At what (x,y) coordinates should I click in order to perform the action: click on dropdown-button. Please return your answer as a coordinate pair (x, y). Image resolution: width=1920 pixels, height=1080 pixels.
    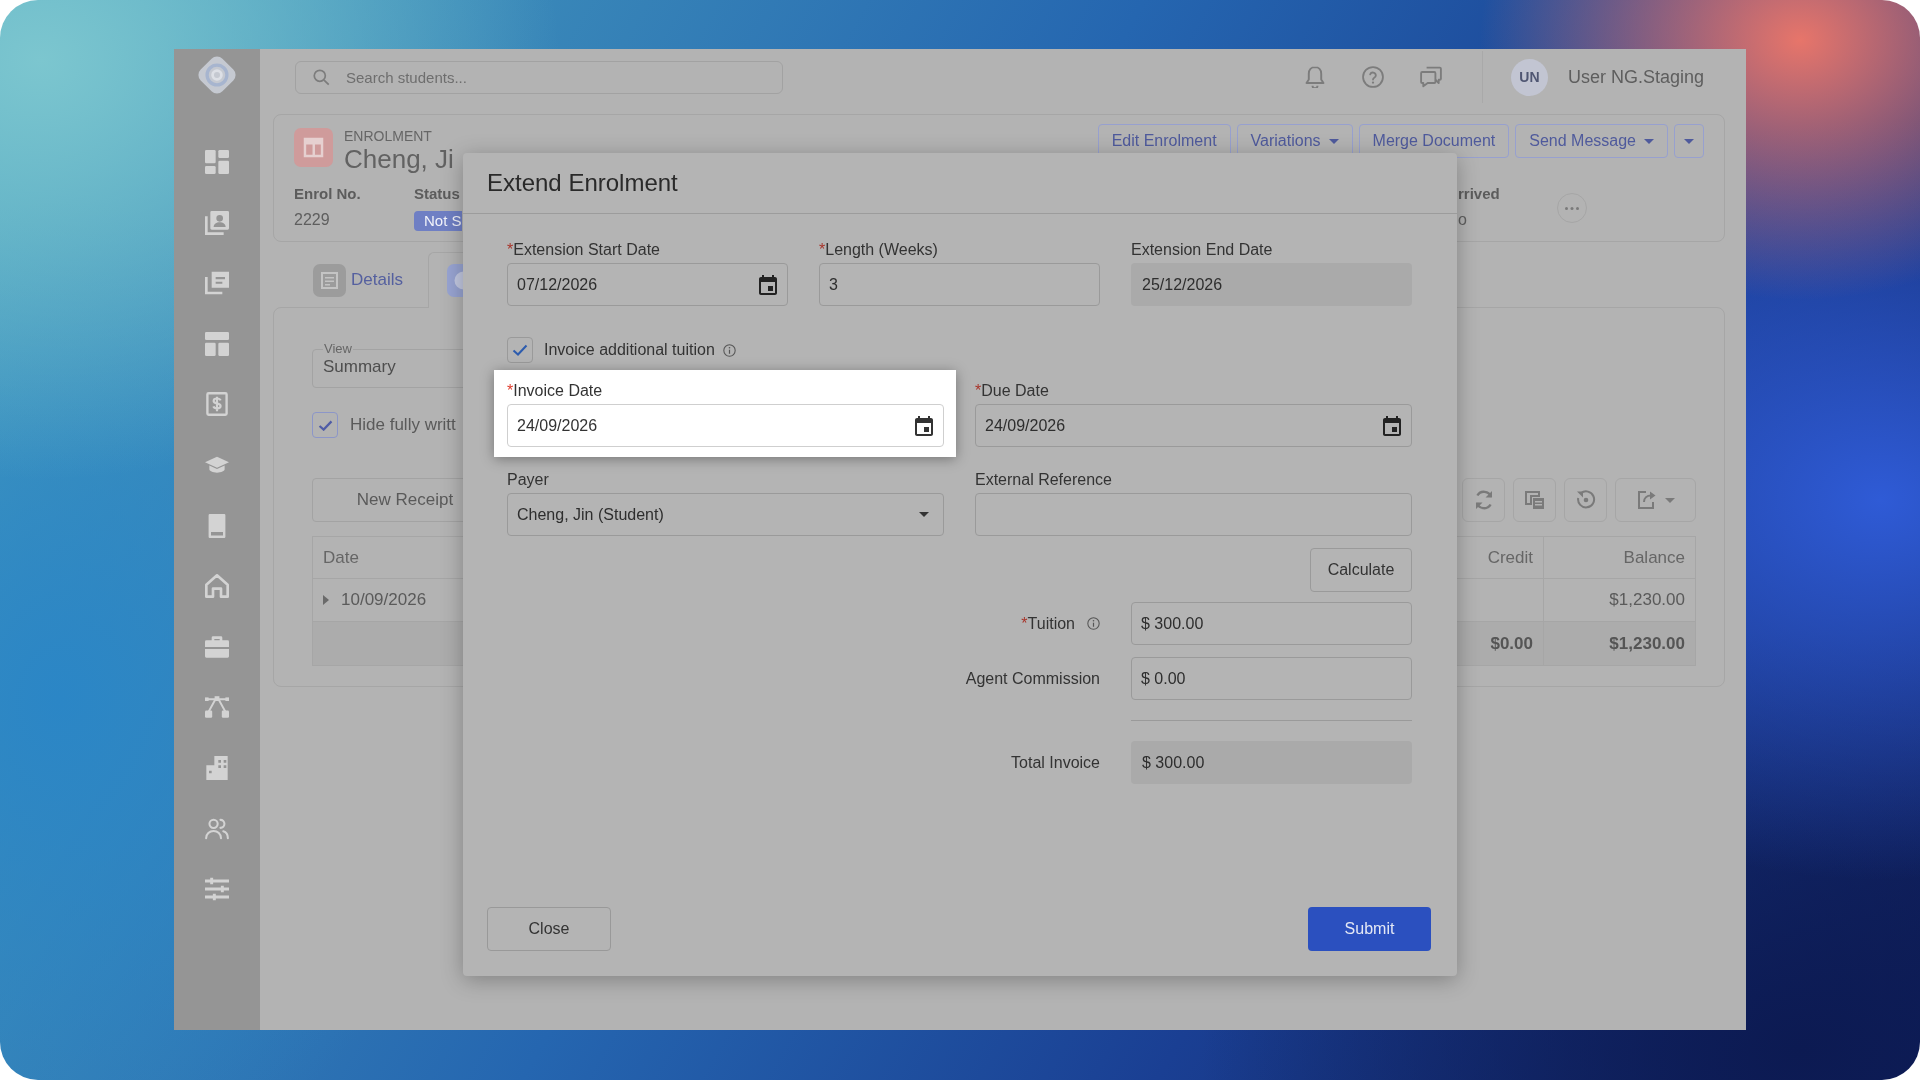
    Looking at the image, I should click on (1689, 141).